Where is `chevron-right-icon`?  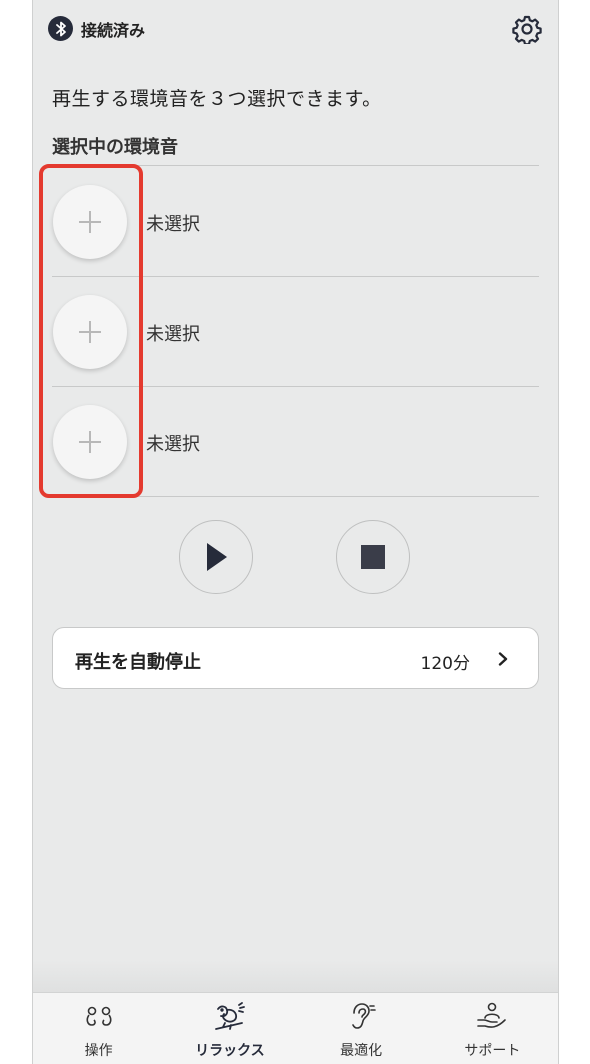 chevron-right-icon is located at coordinates (503, 659).